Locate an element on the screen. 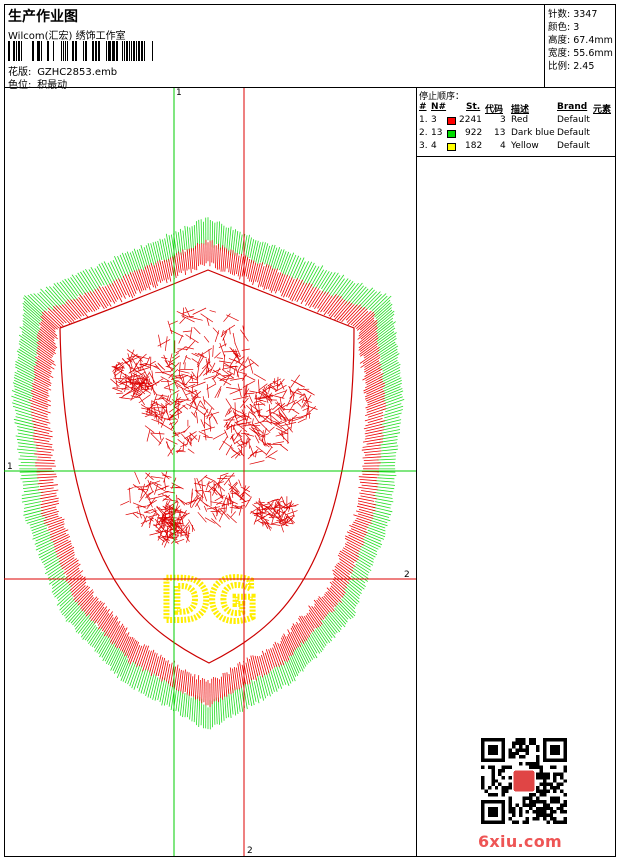 This screenshot has width=620, height=860. col-header-num: # is located at coordinates (423, 107).